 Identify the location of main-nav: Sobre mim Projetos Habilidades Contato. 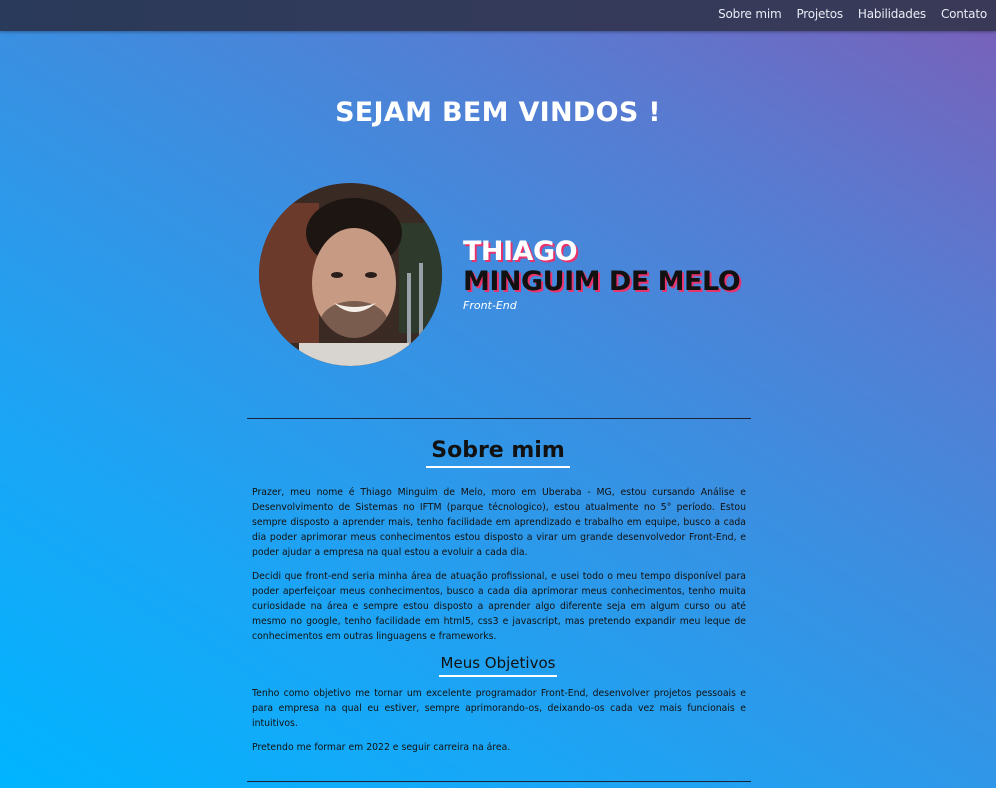
(852, 14).